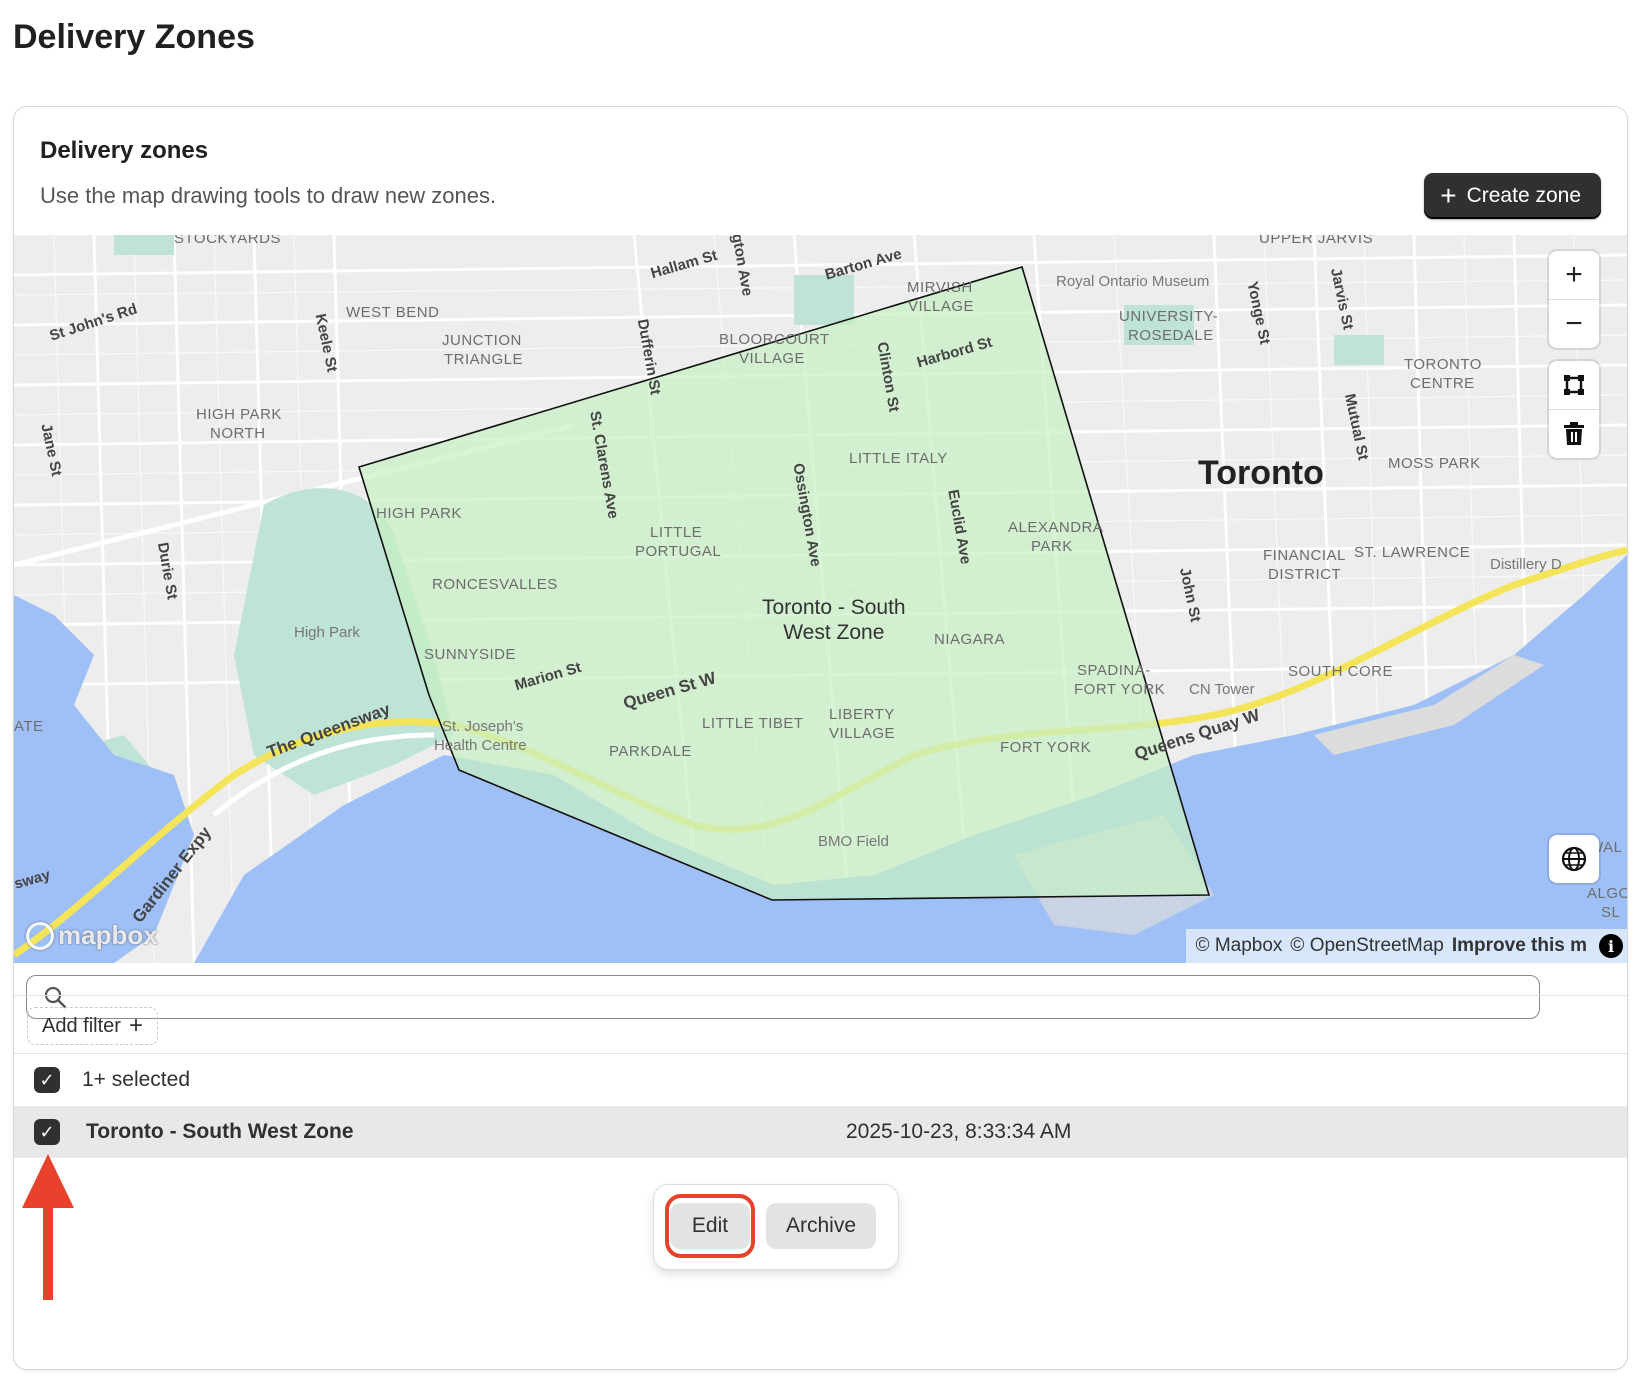 Image resolution: width=1641 pixels, height=1390 pixels. What do you see at coordinates (710, 1226) in the screenshot?
I see `edit-highlight-annotation` at bounding box center [710, 1226].